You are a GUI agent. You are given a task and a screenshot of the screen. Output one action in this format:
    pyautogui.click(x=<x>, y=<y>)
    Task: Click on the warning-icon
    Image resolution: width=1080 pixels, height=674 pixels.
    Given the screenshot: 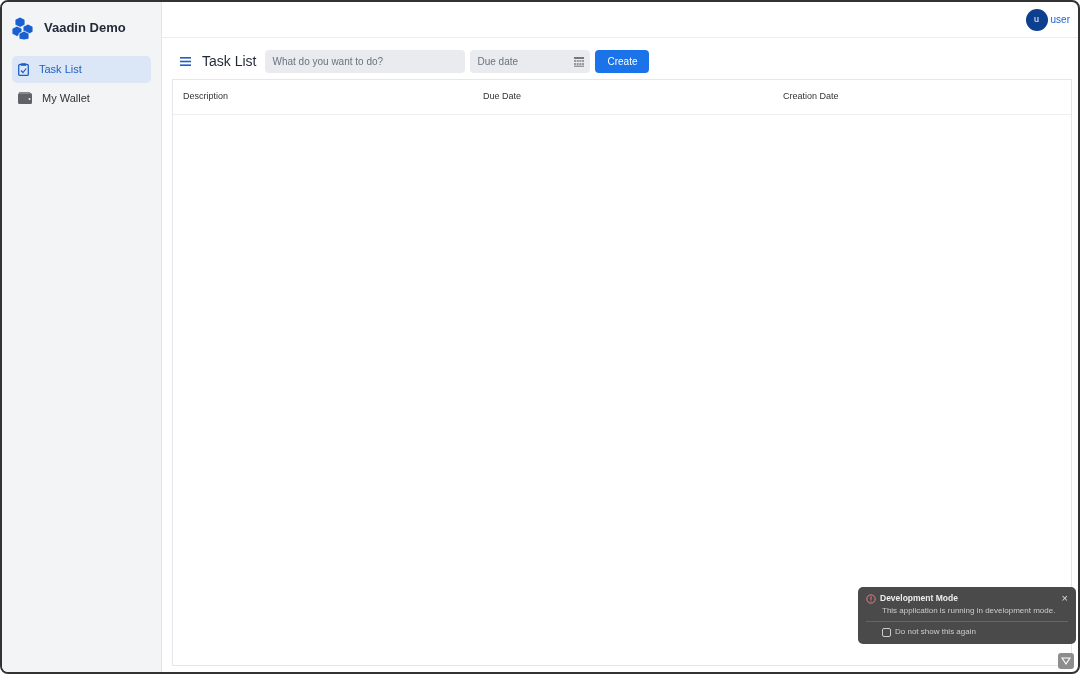 What is the action you would take?
    pyautogui.click(x=871, y=598)
    